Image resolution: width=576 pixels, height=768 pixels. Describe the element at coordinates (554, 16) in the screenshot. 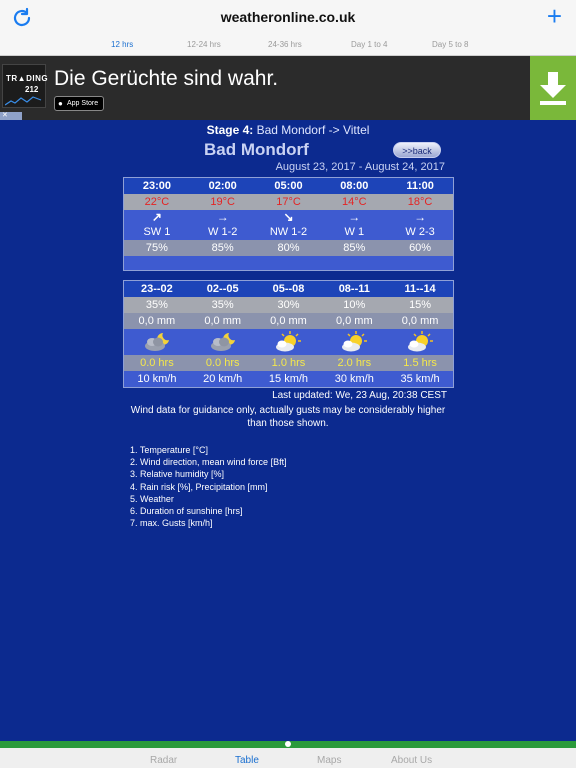

I see `plus-icon: +` at that location.